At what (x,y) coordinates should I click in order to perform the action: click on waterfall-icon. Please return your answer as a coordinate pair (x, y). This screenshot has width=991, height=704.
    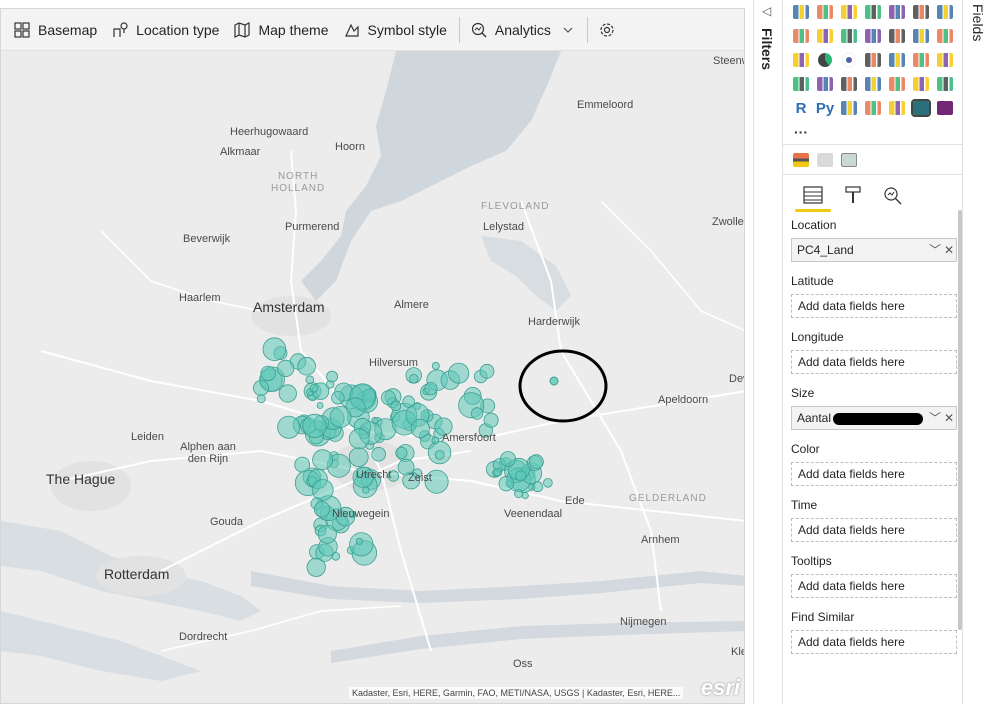
    Looking at the image, I should click on (921, 36).